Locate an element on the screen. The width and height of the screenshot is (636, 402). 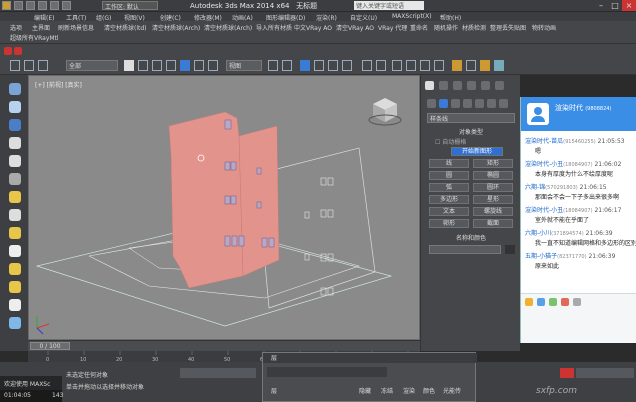
plugin-missing-maps: 整理丢失贴图 is located at coordinates (508, 27).